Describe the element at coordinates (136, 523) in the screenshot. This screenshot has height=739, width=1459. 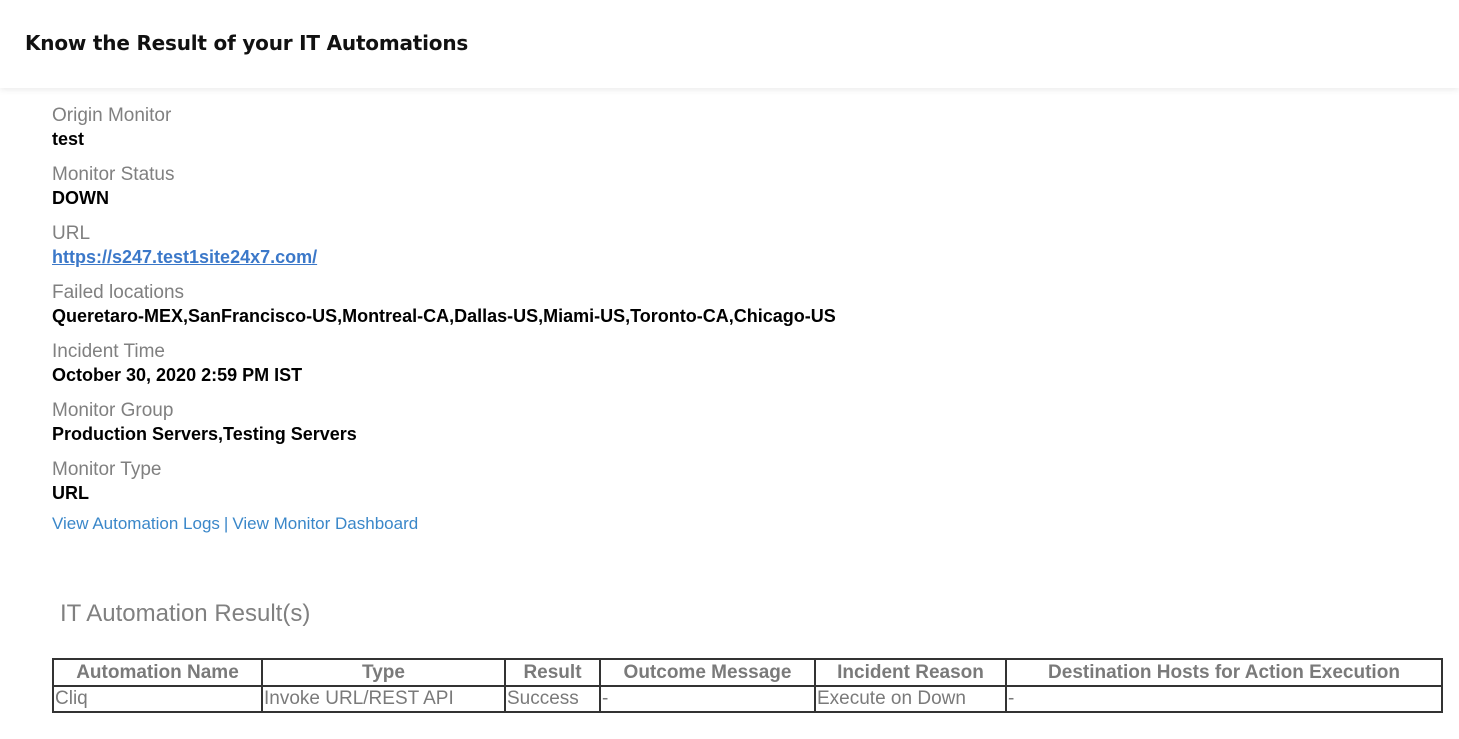
I see `view-automation-logs-link: View Automation Logs` at that location.